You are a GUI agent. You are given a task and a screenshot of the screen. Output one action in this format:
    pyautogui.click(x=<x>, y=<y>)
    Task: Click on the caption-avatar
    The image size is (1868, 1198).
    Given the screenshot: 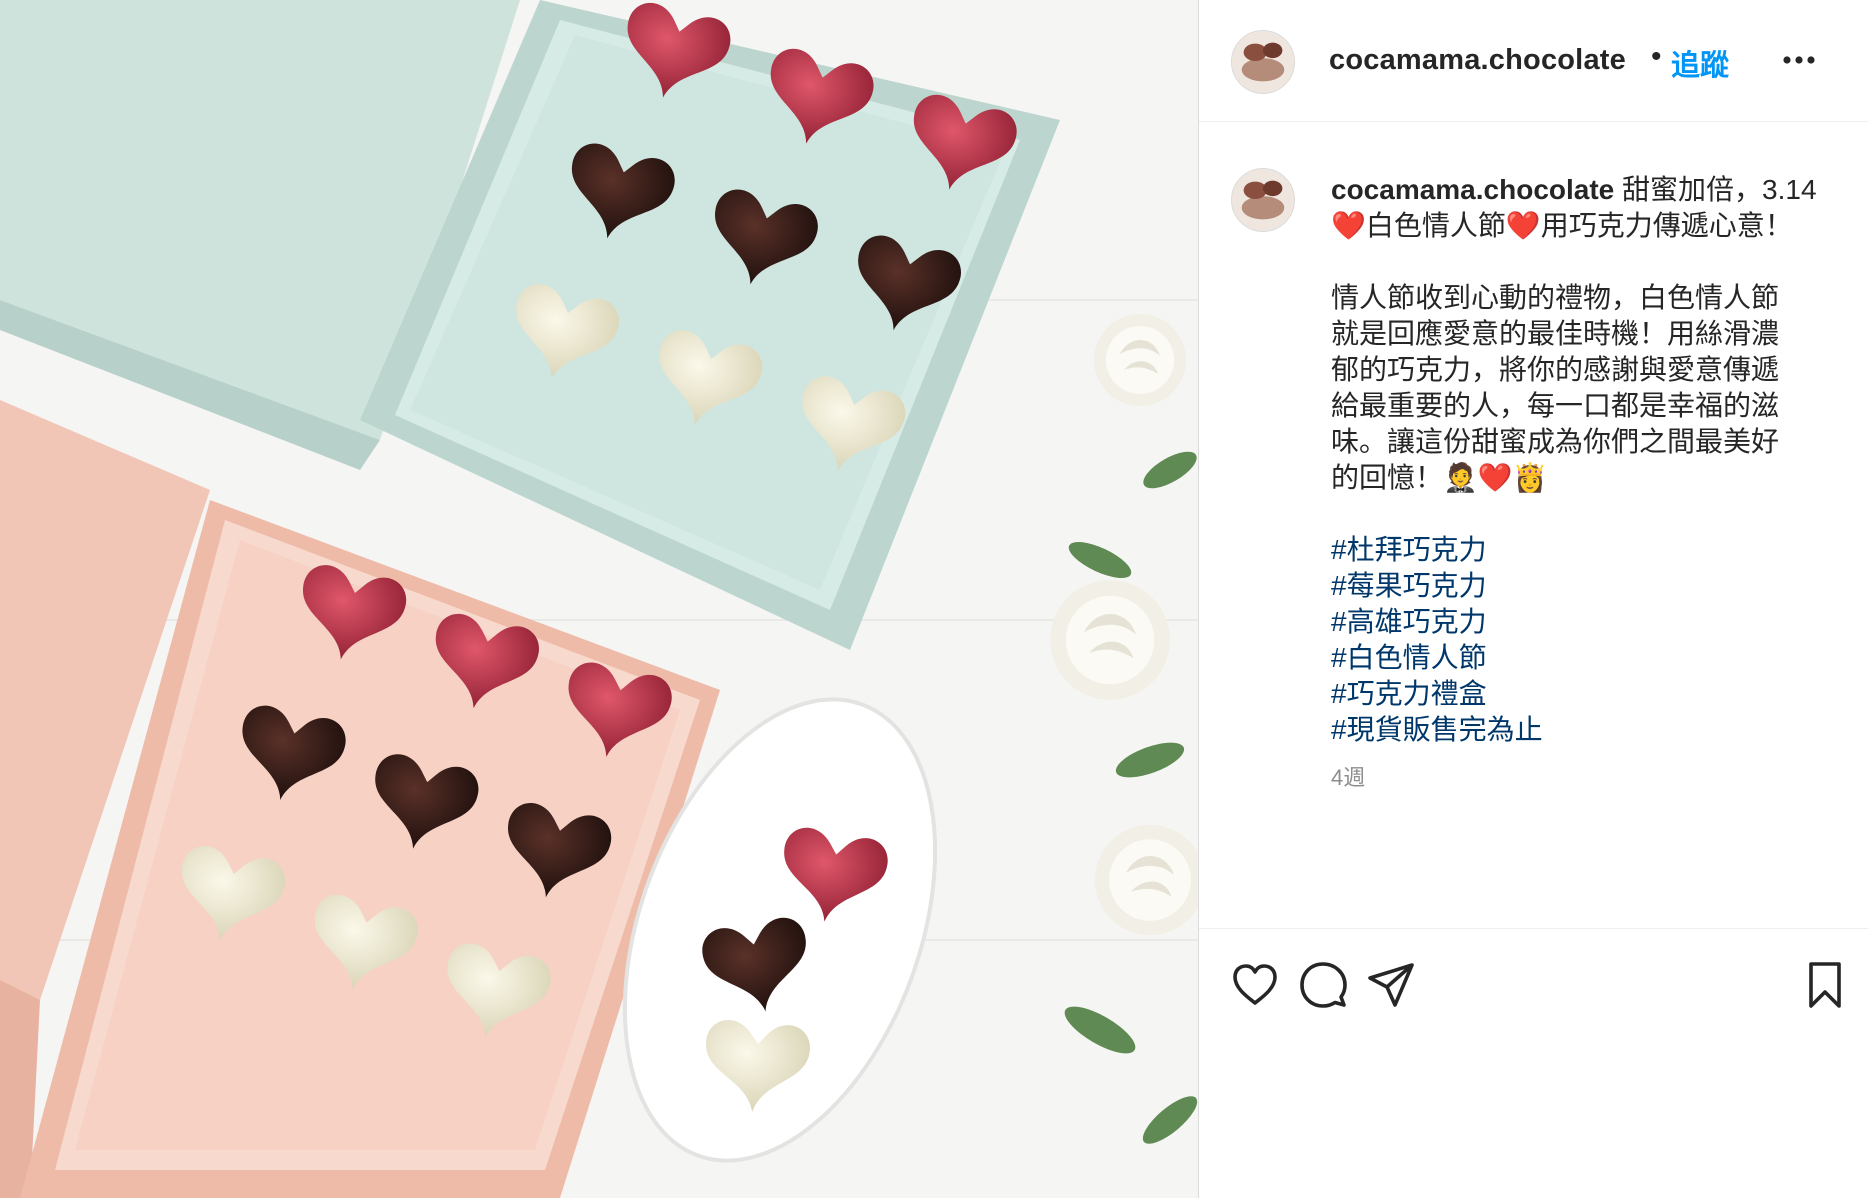 What is the action you would take?
    pyautogui.click(x=1263, y=200)
    